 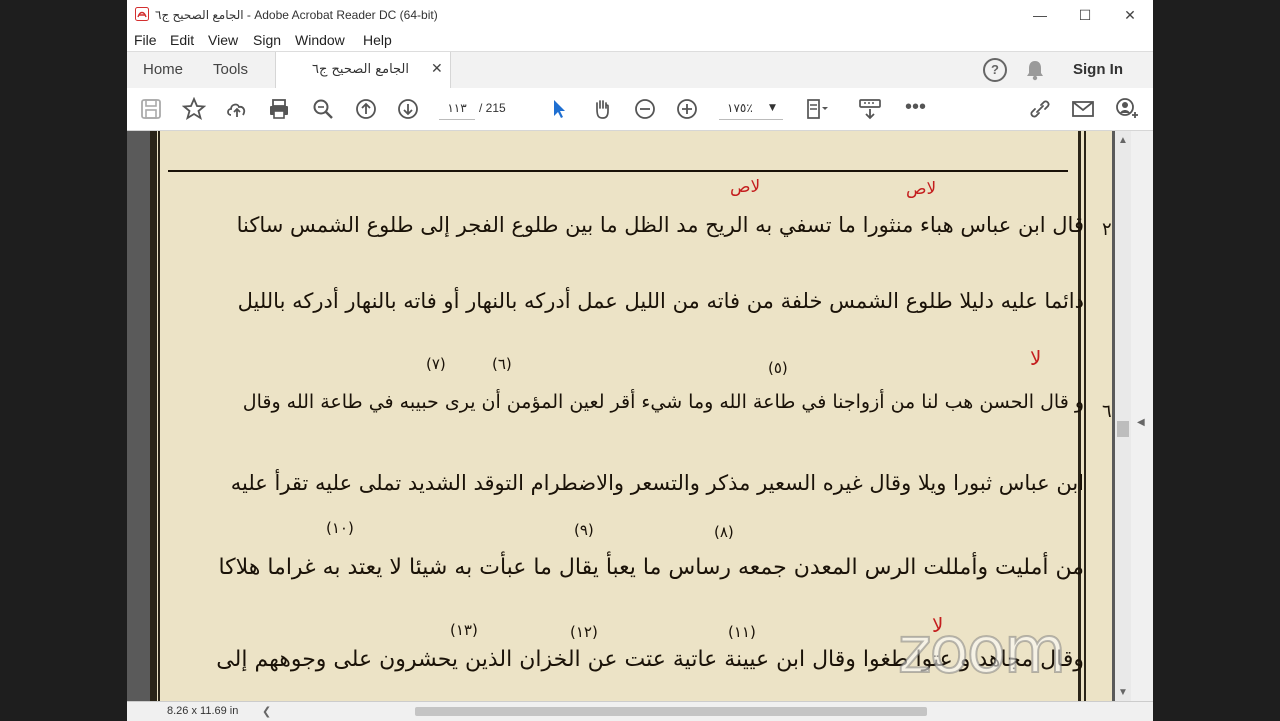 I want to click on close-window-button: ✕, so click(x=1130, y=15).